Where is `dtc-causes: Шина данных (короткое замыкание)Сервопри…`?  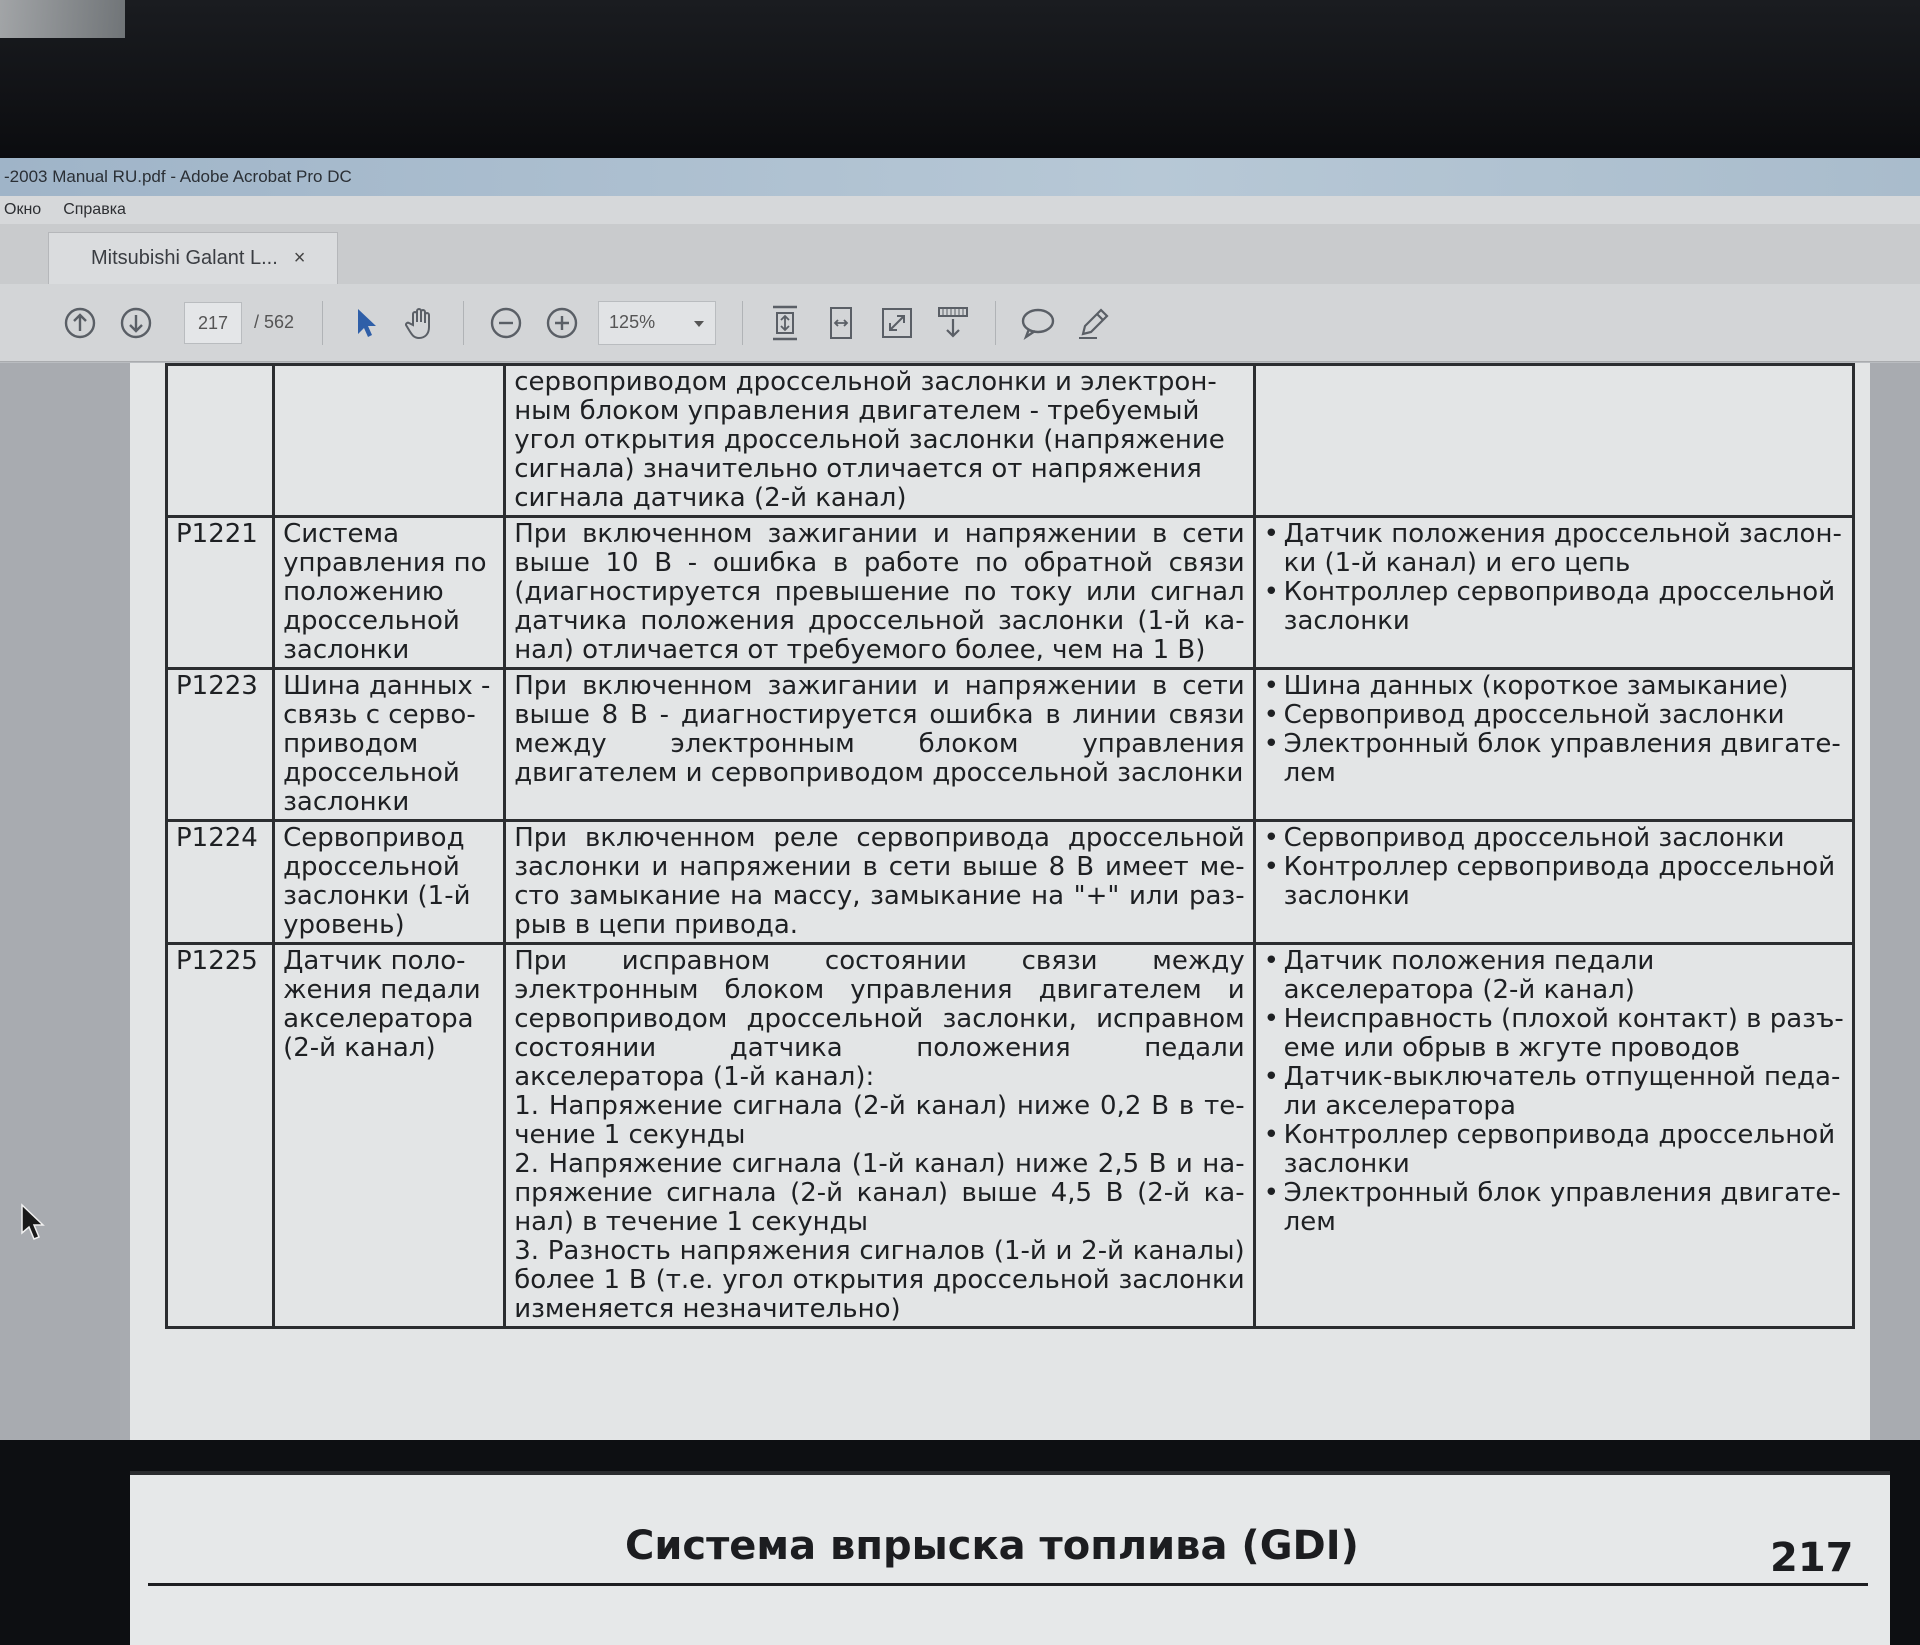 dtc-causes: Шина данных (короткое замыкание)Сервопри… is located at coordinates (1554, 744).